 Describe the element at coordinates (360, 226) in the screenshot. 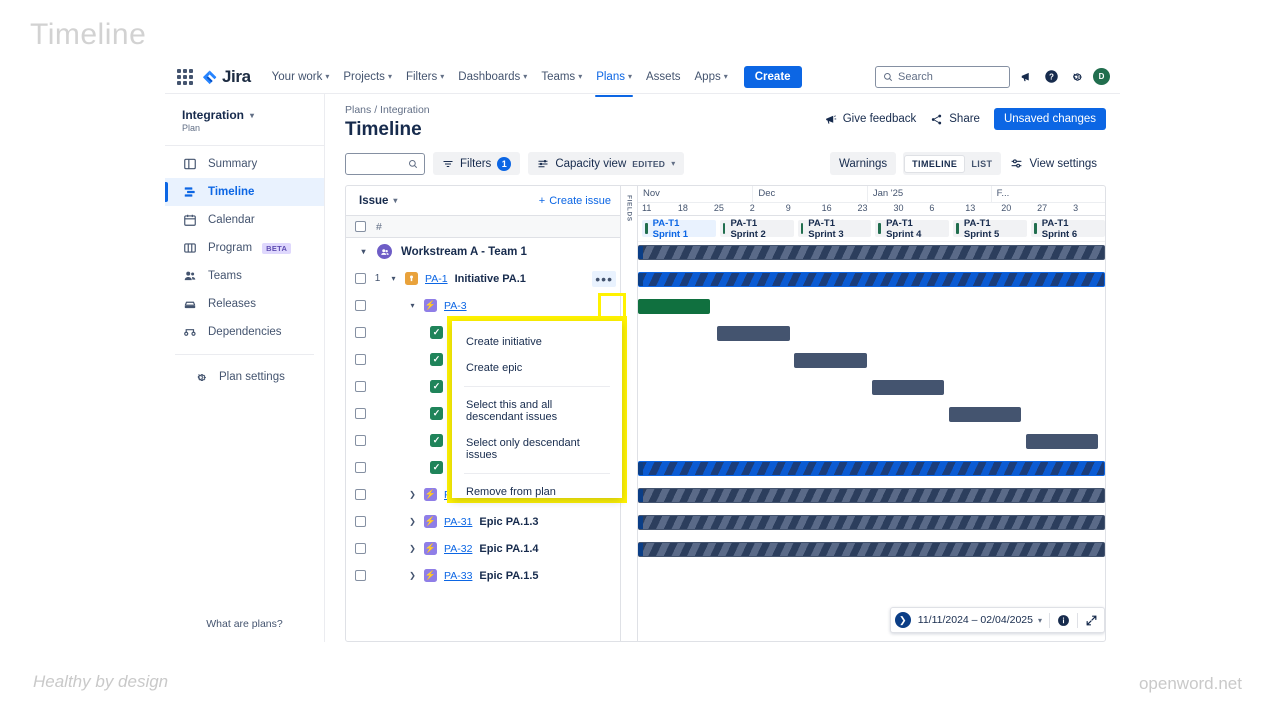

I see `select-all-checkbox` at that location.